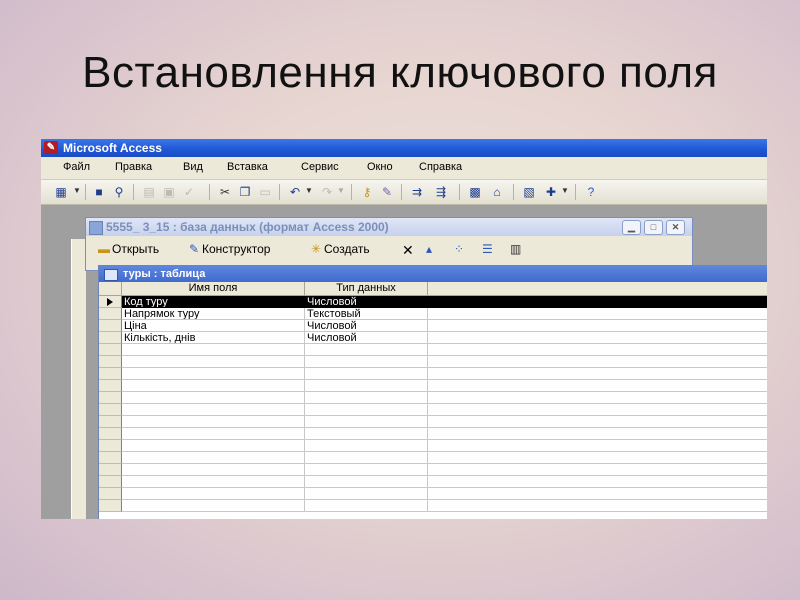 The height and width of the screenshot is (600, 800). Describe the element at coordinates (225, 192) in the screenshot. I see `cut-icon: ✂` at that location.